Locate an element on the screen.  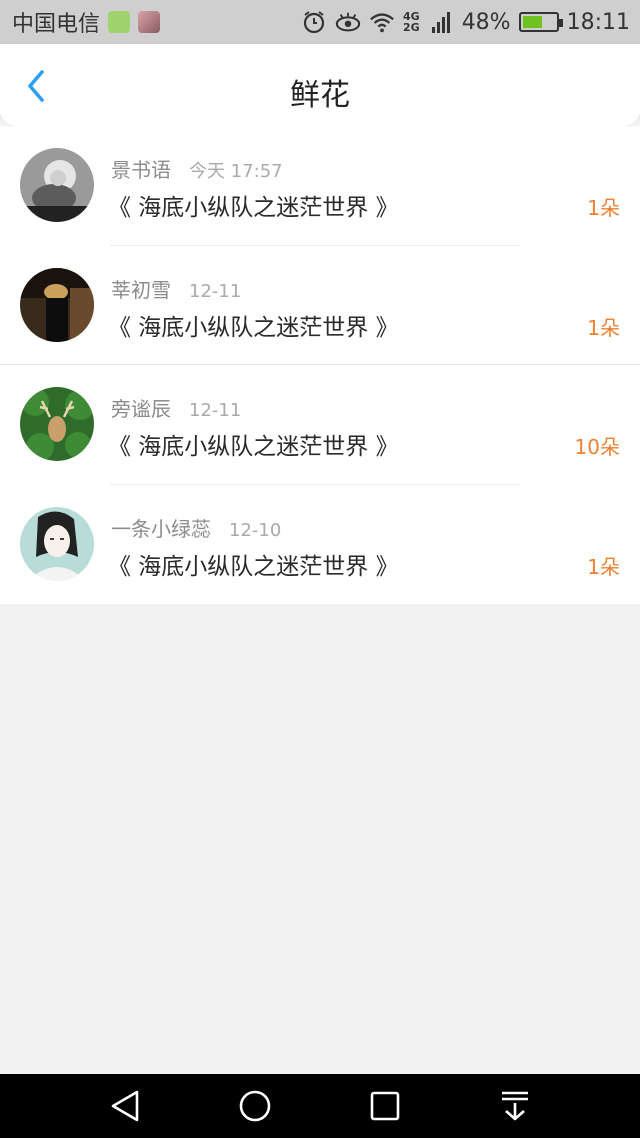
nav-recents-button is located at coordinates (385, 1106).